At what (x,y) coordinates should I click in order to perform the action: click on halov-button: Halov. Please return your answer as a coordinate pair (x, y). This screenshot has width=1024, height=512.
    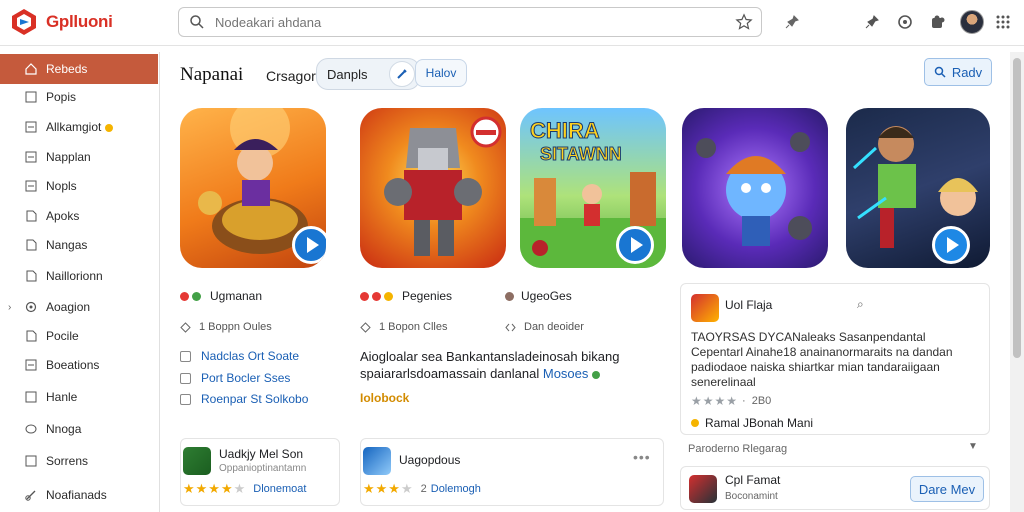
    Looking at the image, I should click on (441, 73).